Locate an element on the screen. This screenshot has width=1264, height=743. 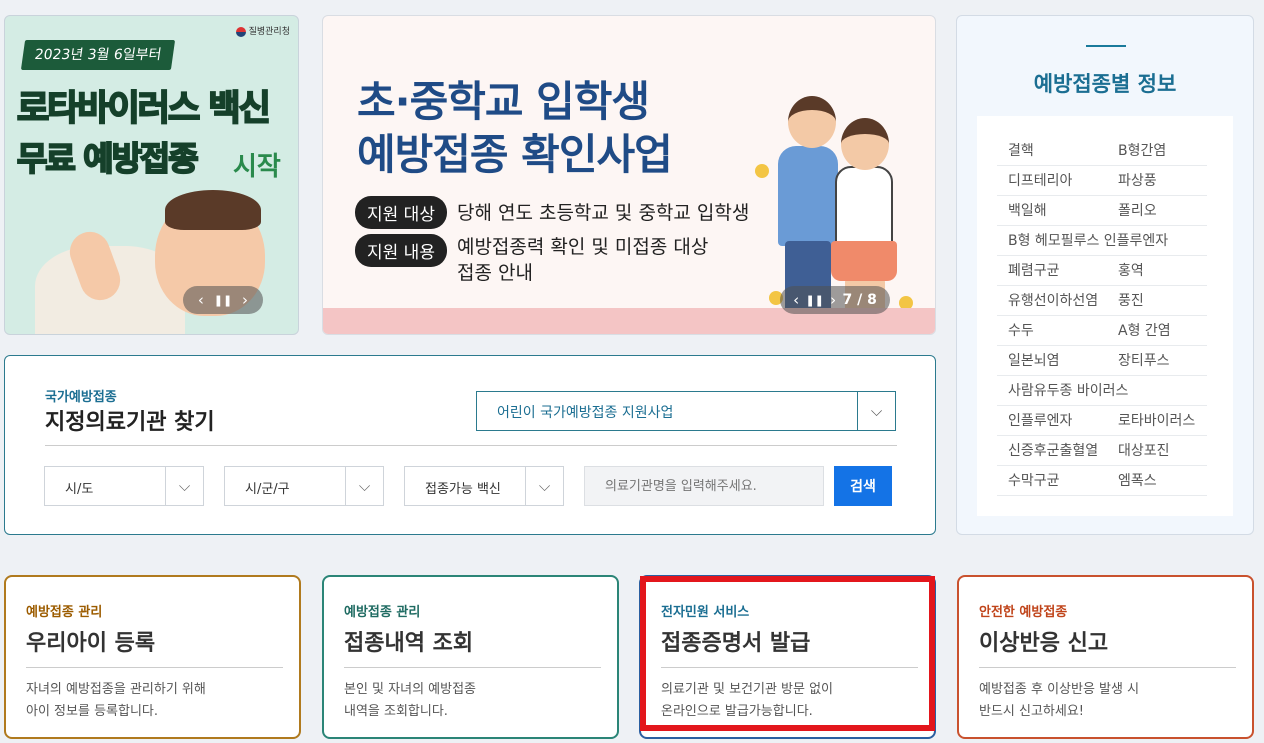
search-button: 검색 is located at coordinates (863, 486).